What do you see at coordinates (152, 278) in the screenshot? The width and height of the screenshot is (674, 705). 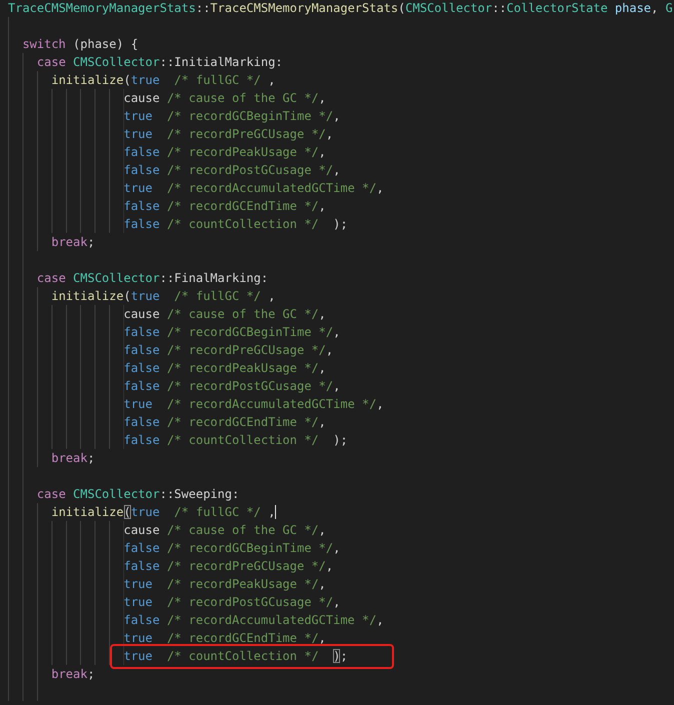 I see `code-line: case CMSCollector::FinalMarking:` at bounding box center [152, 278].